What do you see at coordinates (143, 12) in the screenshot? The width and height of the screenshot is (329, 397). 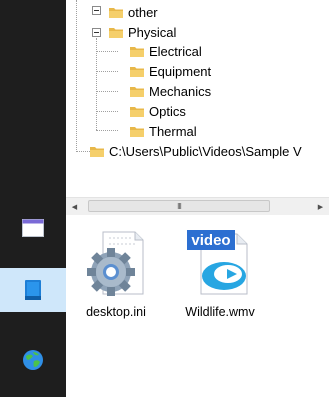 I see `tree-item-label: other` at bounding box center [143, 12].